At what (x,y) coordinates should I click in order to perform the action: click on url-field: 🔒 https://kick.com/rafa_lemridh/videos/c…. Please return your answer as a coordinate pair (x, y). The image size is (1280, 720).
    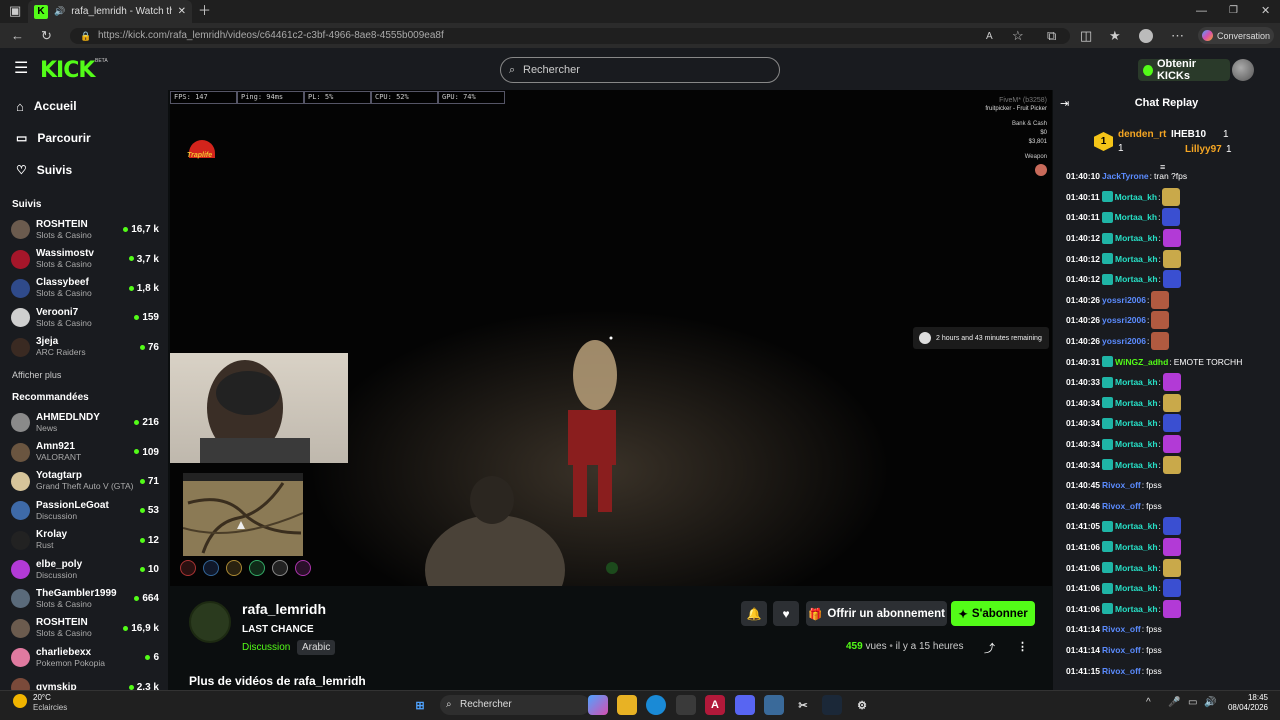
    Looking at the image, I should click on (570, 36).